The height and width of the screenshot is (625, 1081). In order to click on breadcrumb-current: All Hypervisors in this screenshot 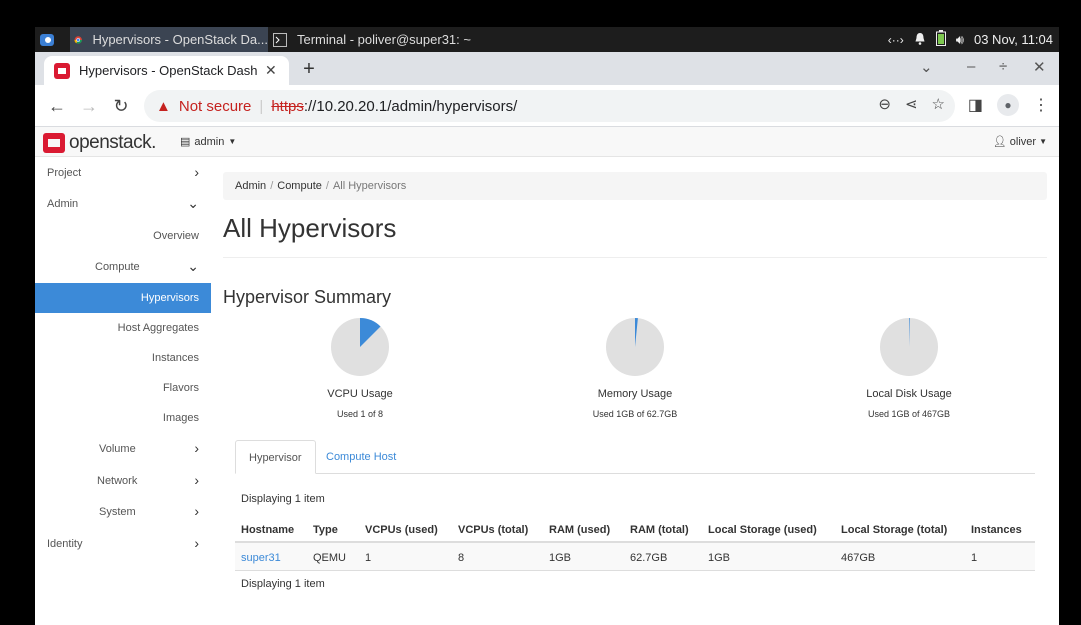, I will do `click(369, 186)`.